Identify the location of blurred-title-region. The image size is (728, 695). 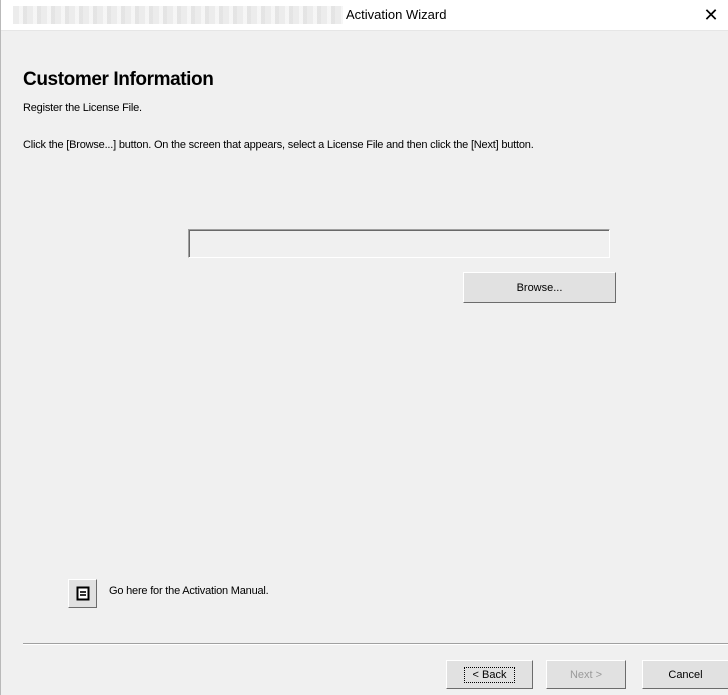
(178, 15).